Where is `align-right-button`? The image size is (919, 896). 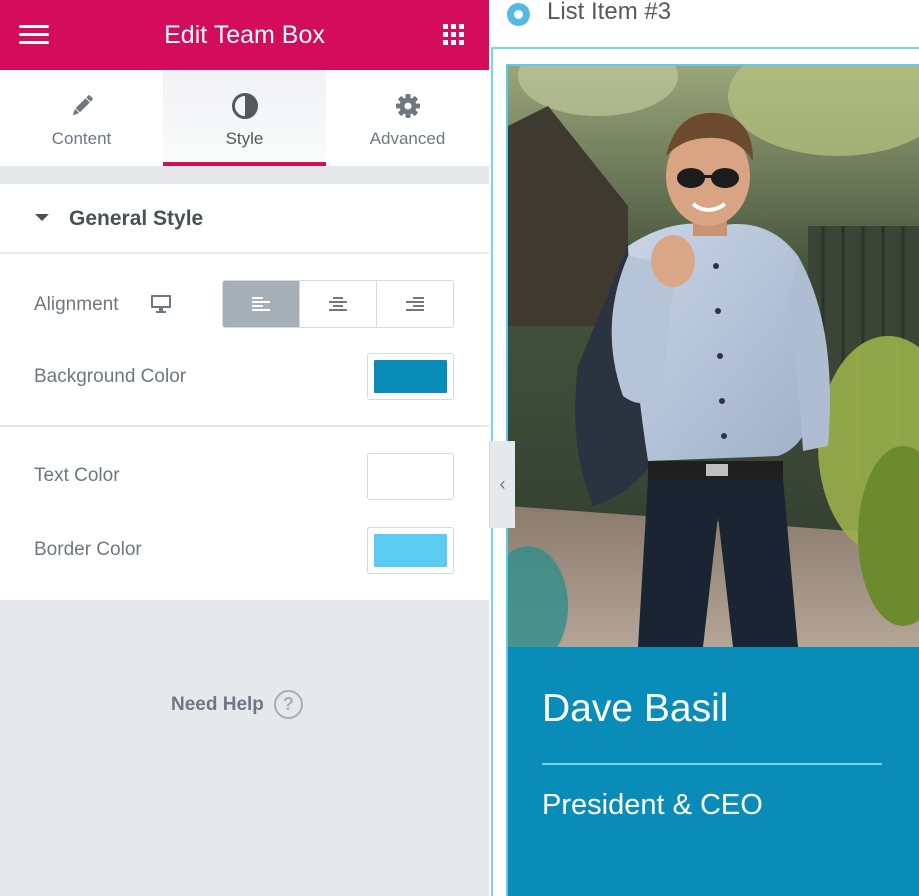
align-right-button is located at coordinates (415, 304).